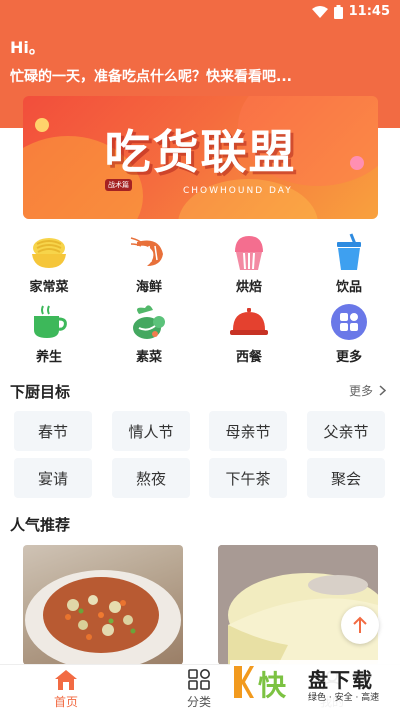 Image resolution: width=400 pixels, height=710 pixels. What do you see at coordinates (360, 391) in the screenshot?
I see `more-label: 更多` at bounding box center [360, 391].